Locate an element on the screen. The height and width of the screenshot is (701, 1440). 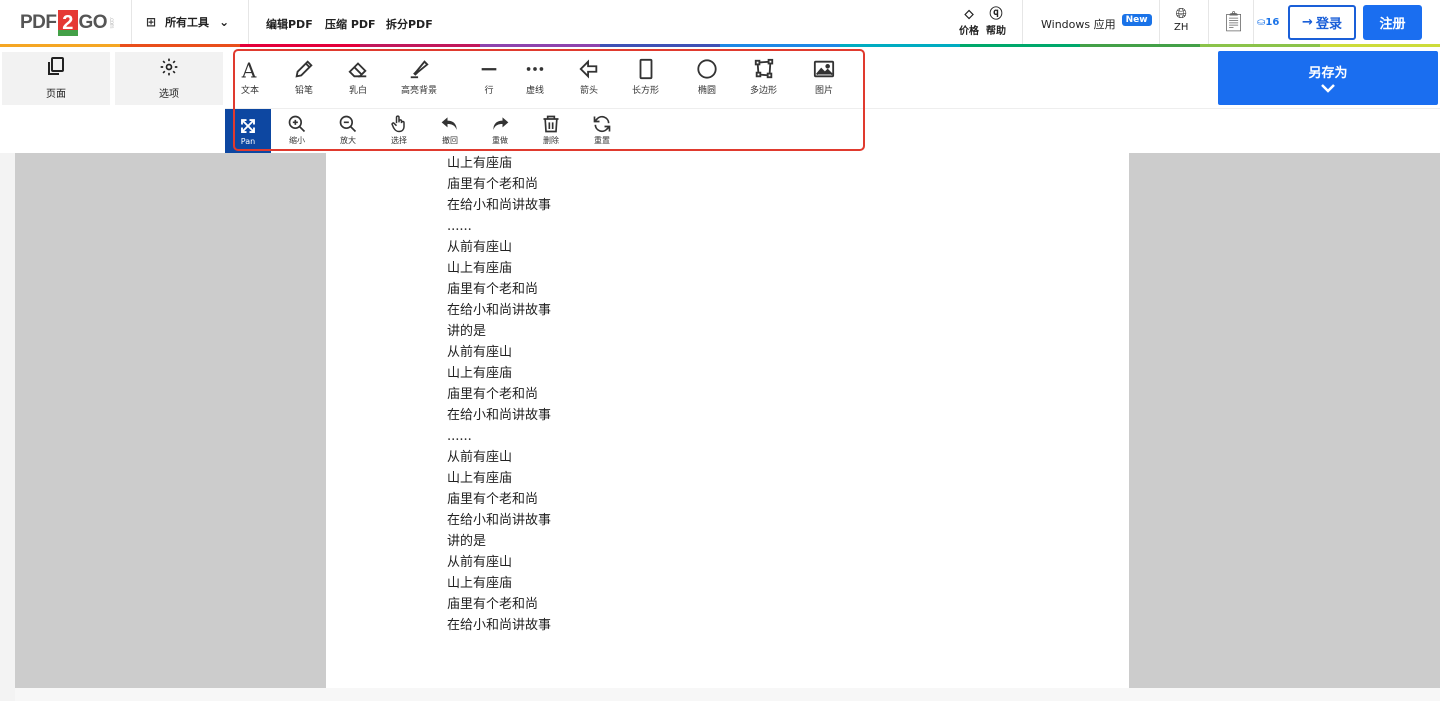
nav-split-pdf: 拆分PDF is located at coordinates (409, 24).